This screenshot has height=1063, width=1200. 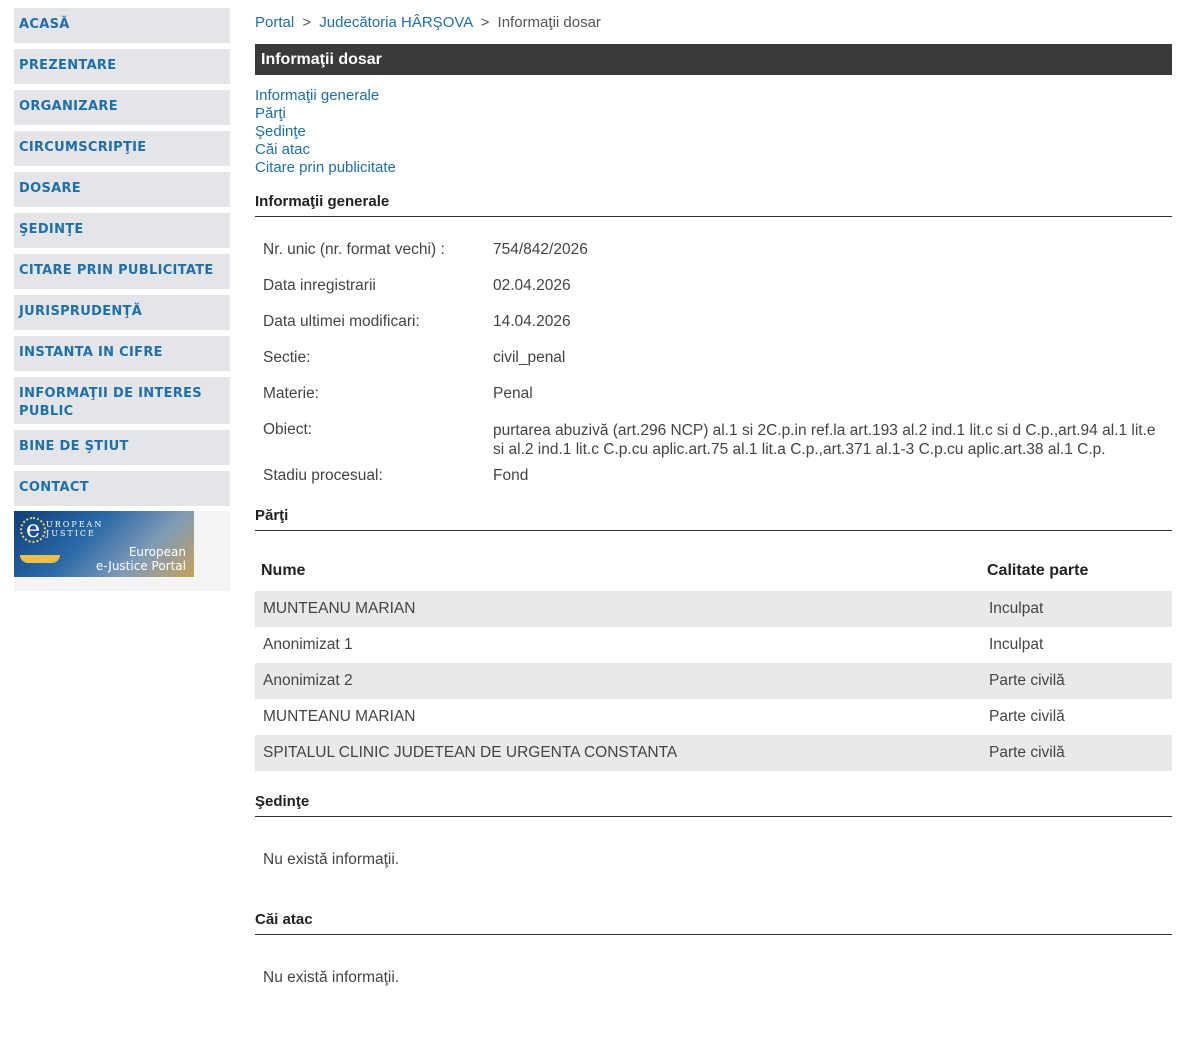 What do you see at coordinates (713, 168) in the screenshot?
I see `anchor-citare: Citare prin publicitate` at bounding box center [713, 168].